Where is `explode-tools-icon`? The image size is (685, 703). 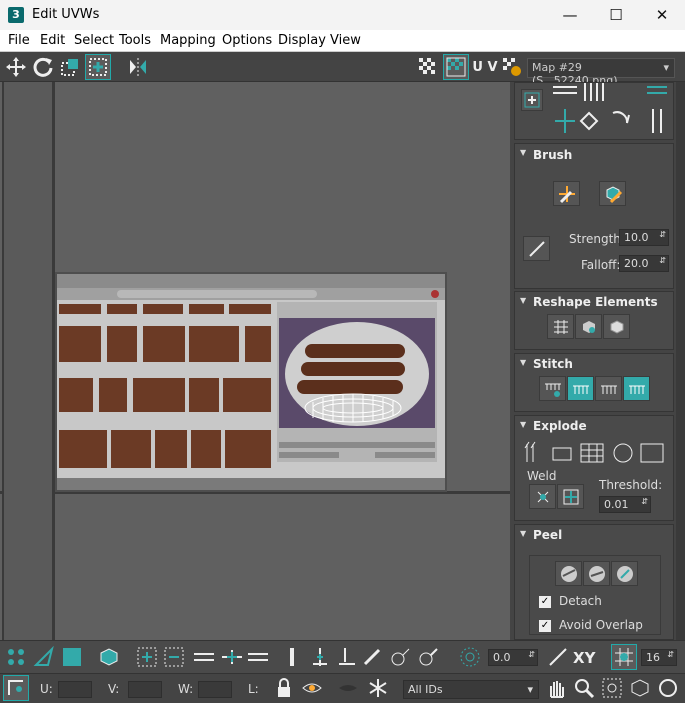
explode-tools-icon is located at coordinates (595, 454).